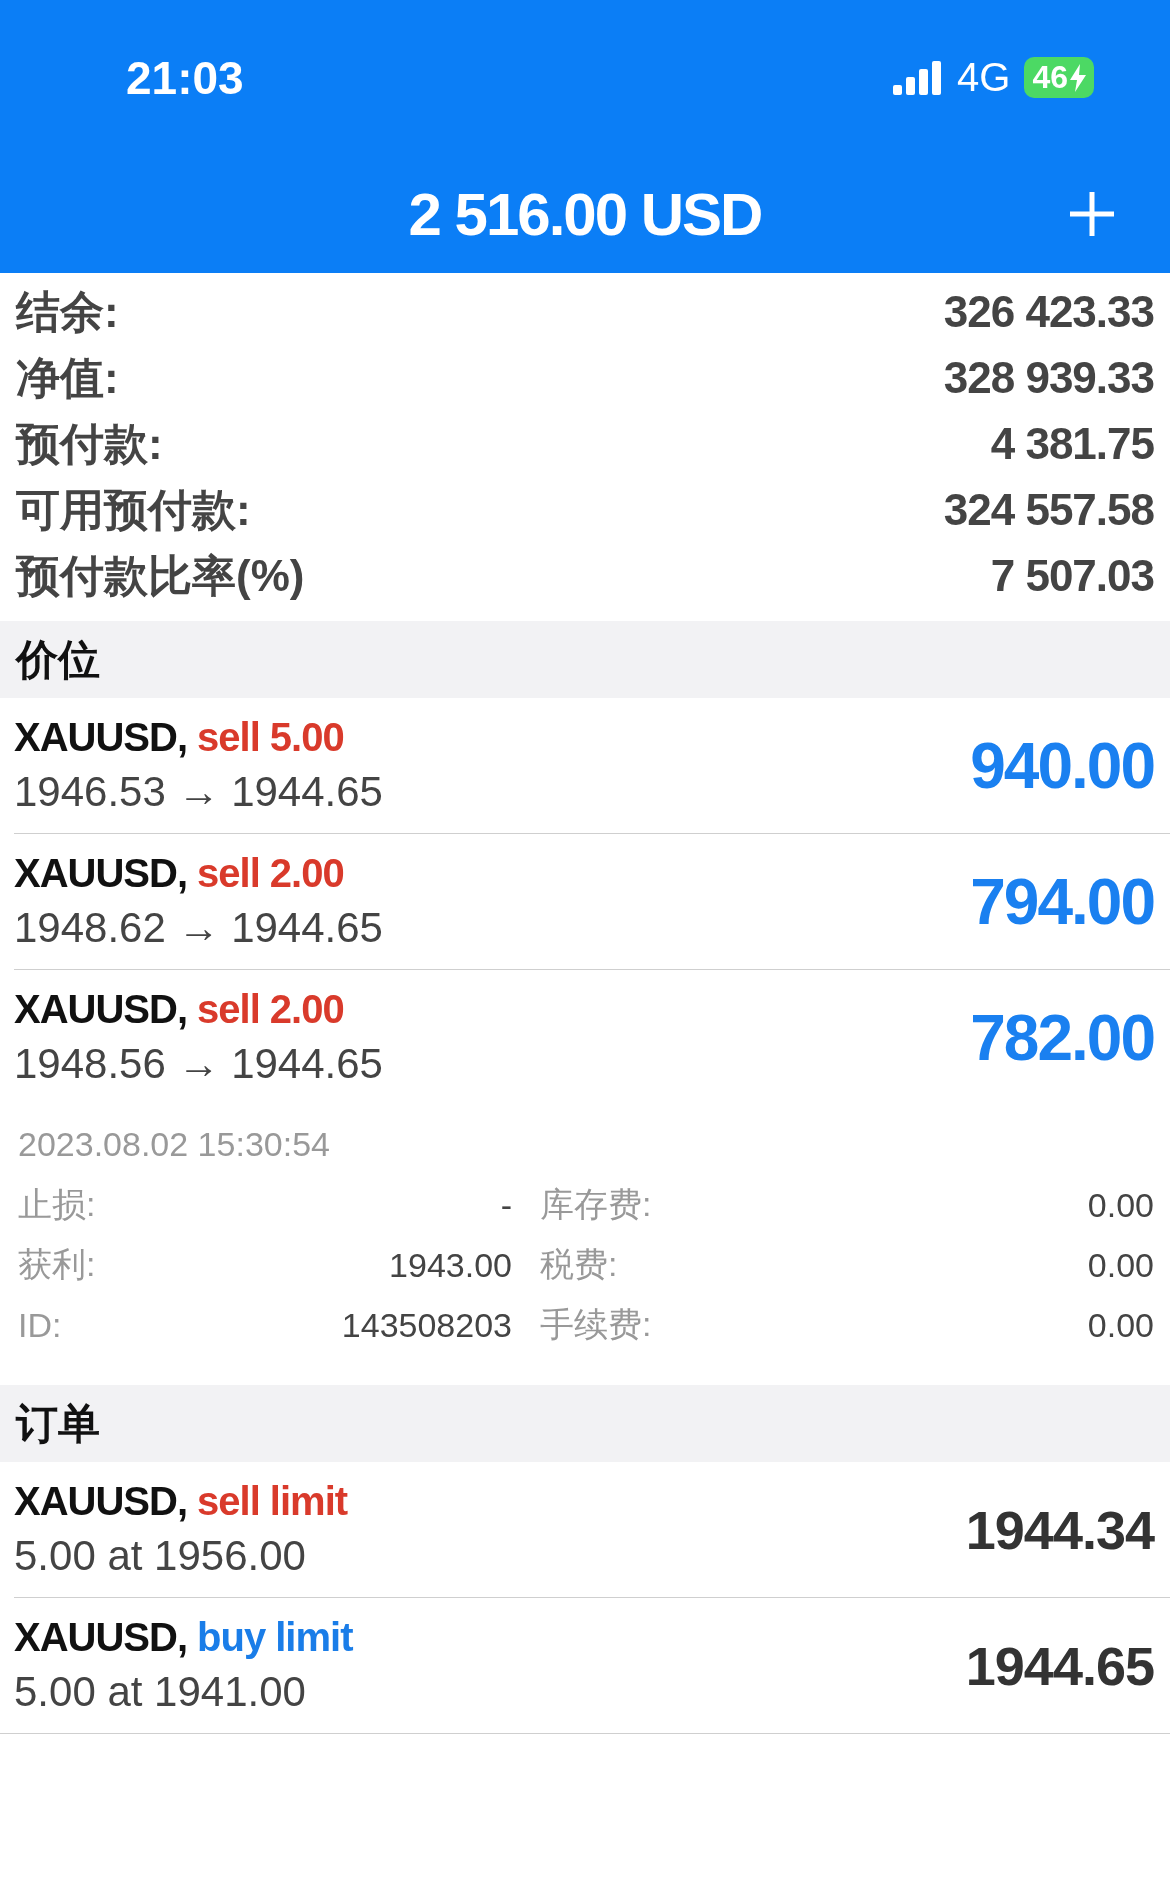  Describe the element at coordinates (984, 77) in the screenshot. I see `network-label: 4G` at that location.